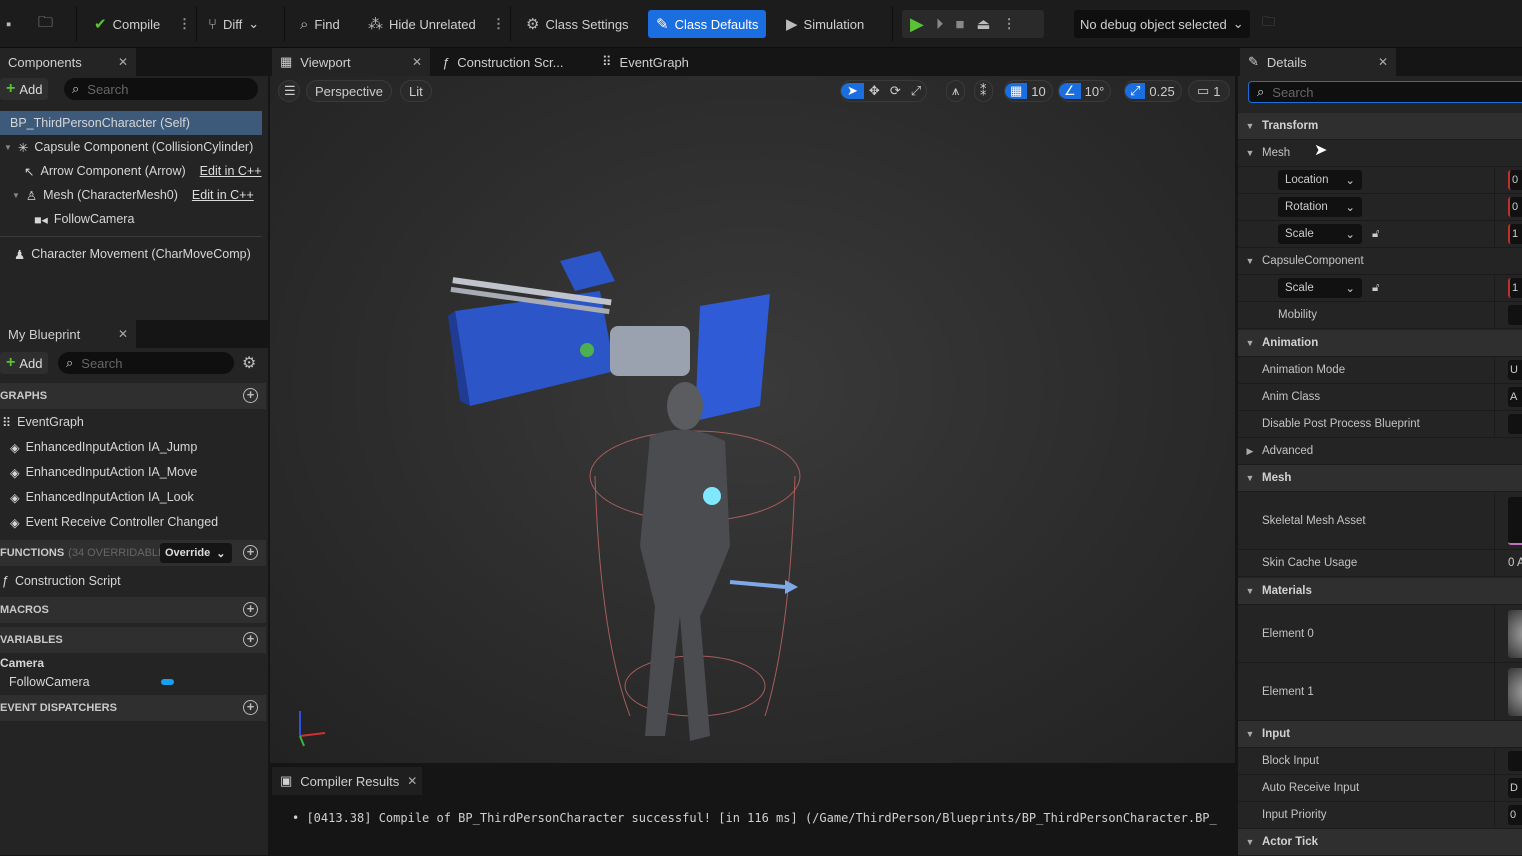  What do you see at coordinates (422, 24) in the screenshot?
I see `hide-unrelated-button: ⁂ Hide Unrelated` at bounding box center [422, 24].